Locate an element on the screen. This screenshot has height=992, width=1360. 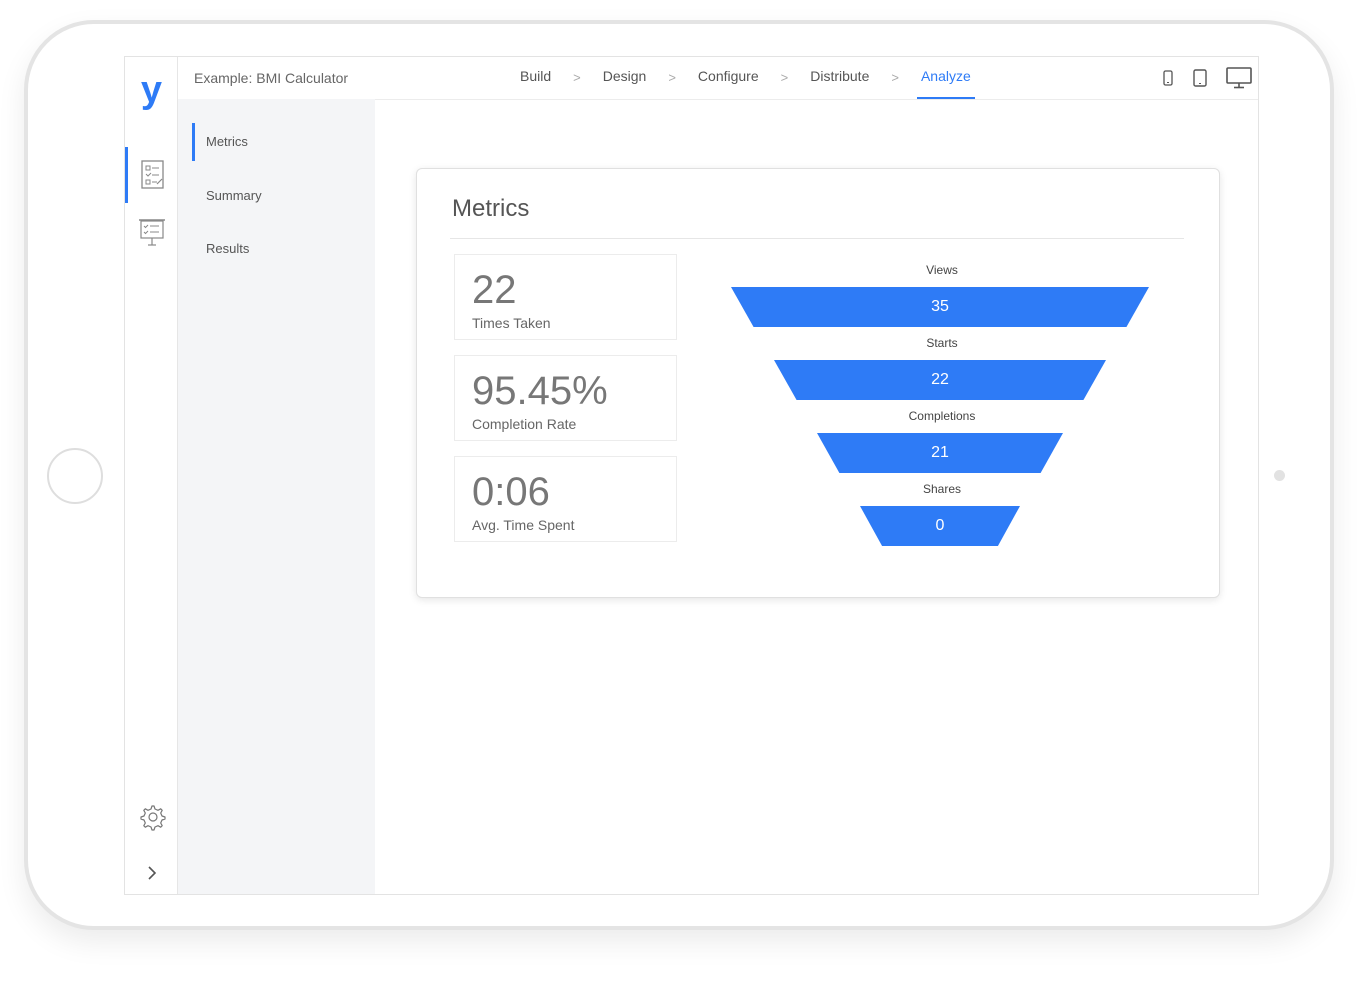
phone-preview-button is located at coordinates (1168, 78).